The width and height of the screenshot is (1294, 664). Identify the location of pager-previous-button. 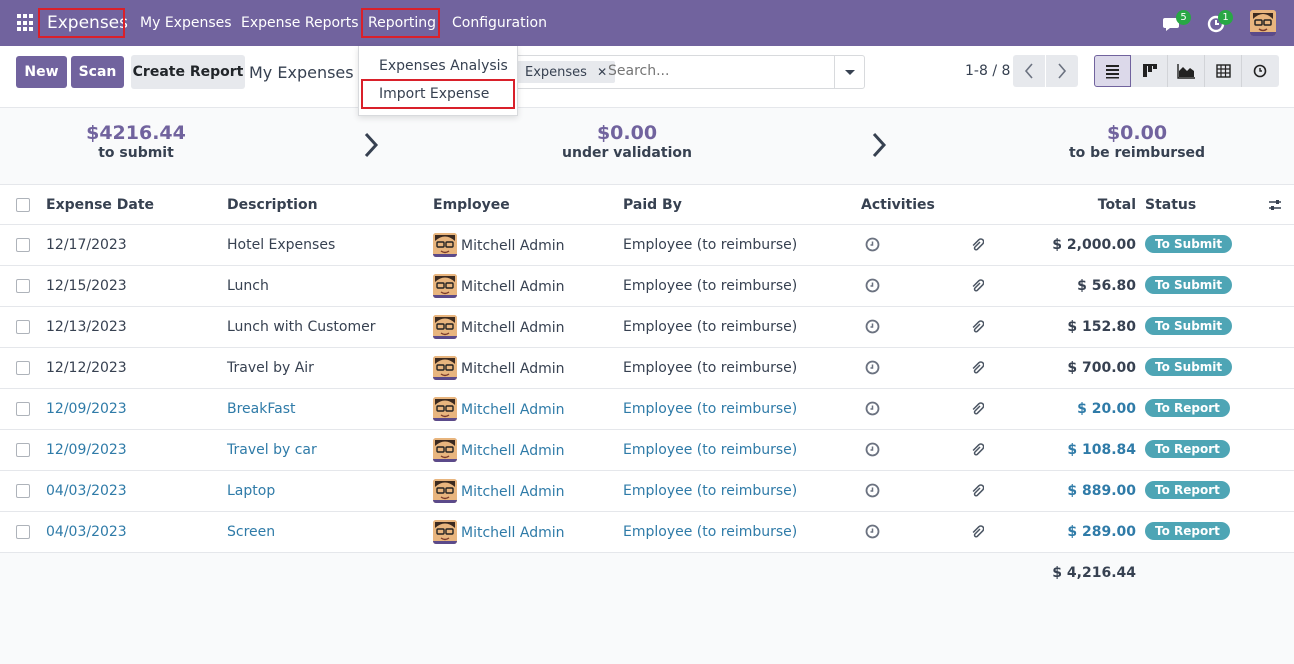
(1029, 71).